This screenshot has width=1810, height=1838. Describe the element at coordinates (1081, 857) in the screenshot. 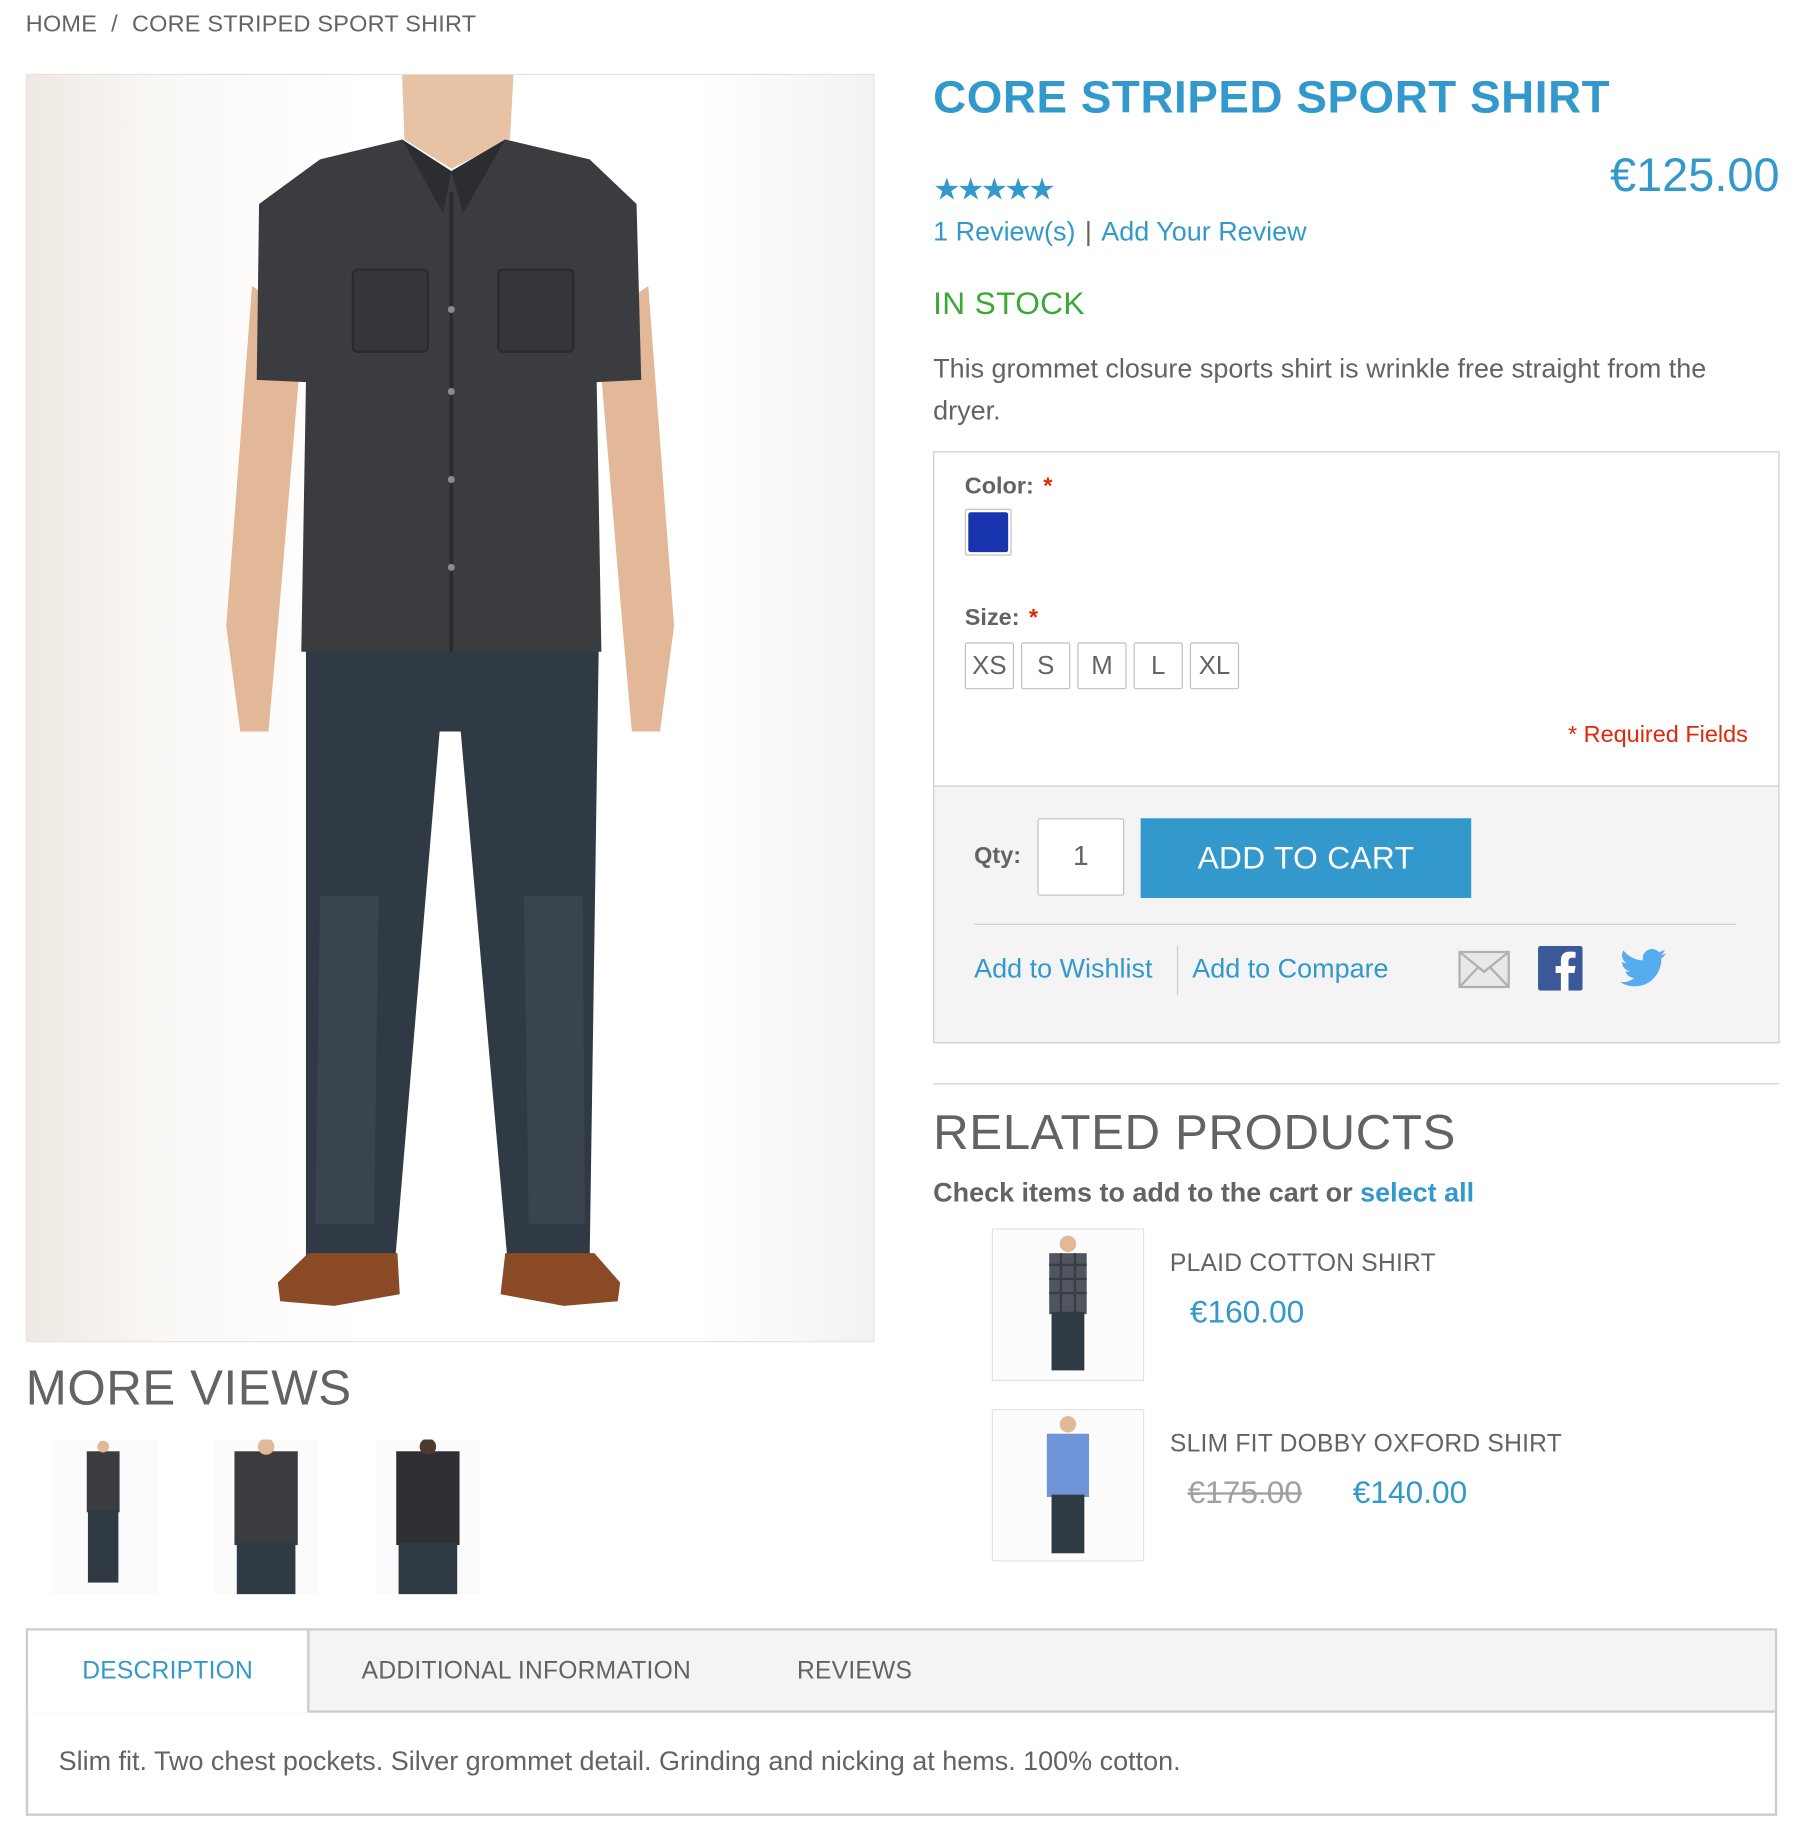

I see `qty-input` at that location.